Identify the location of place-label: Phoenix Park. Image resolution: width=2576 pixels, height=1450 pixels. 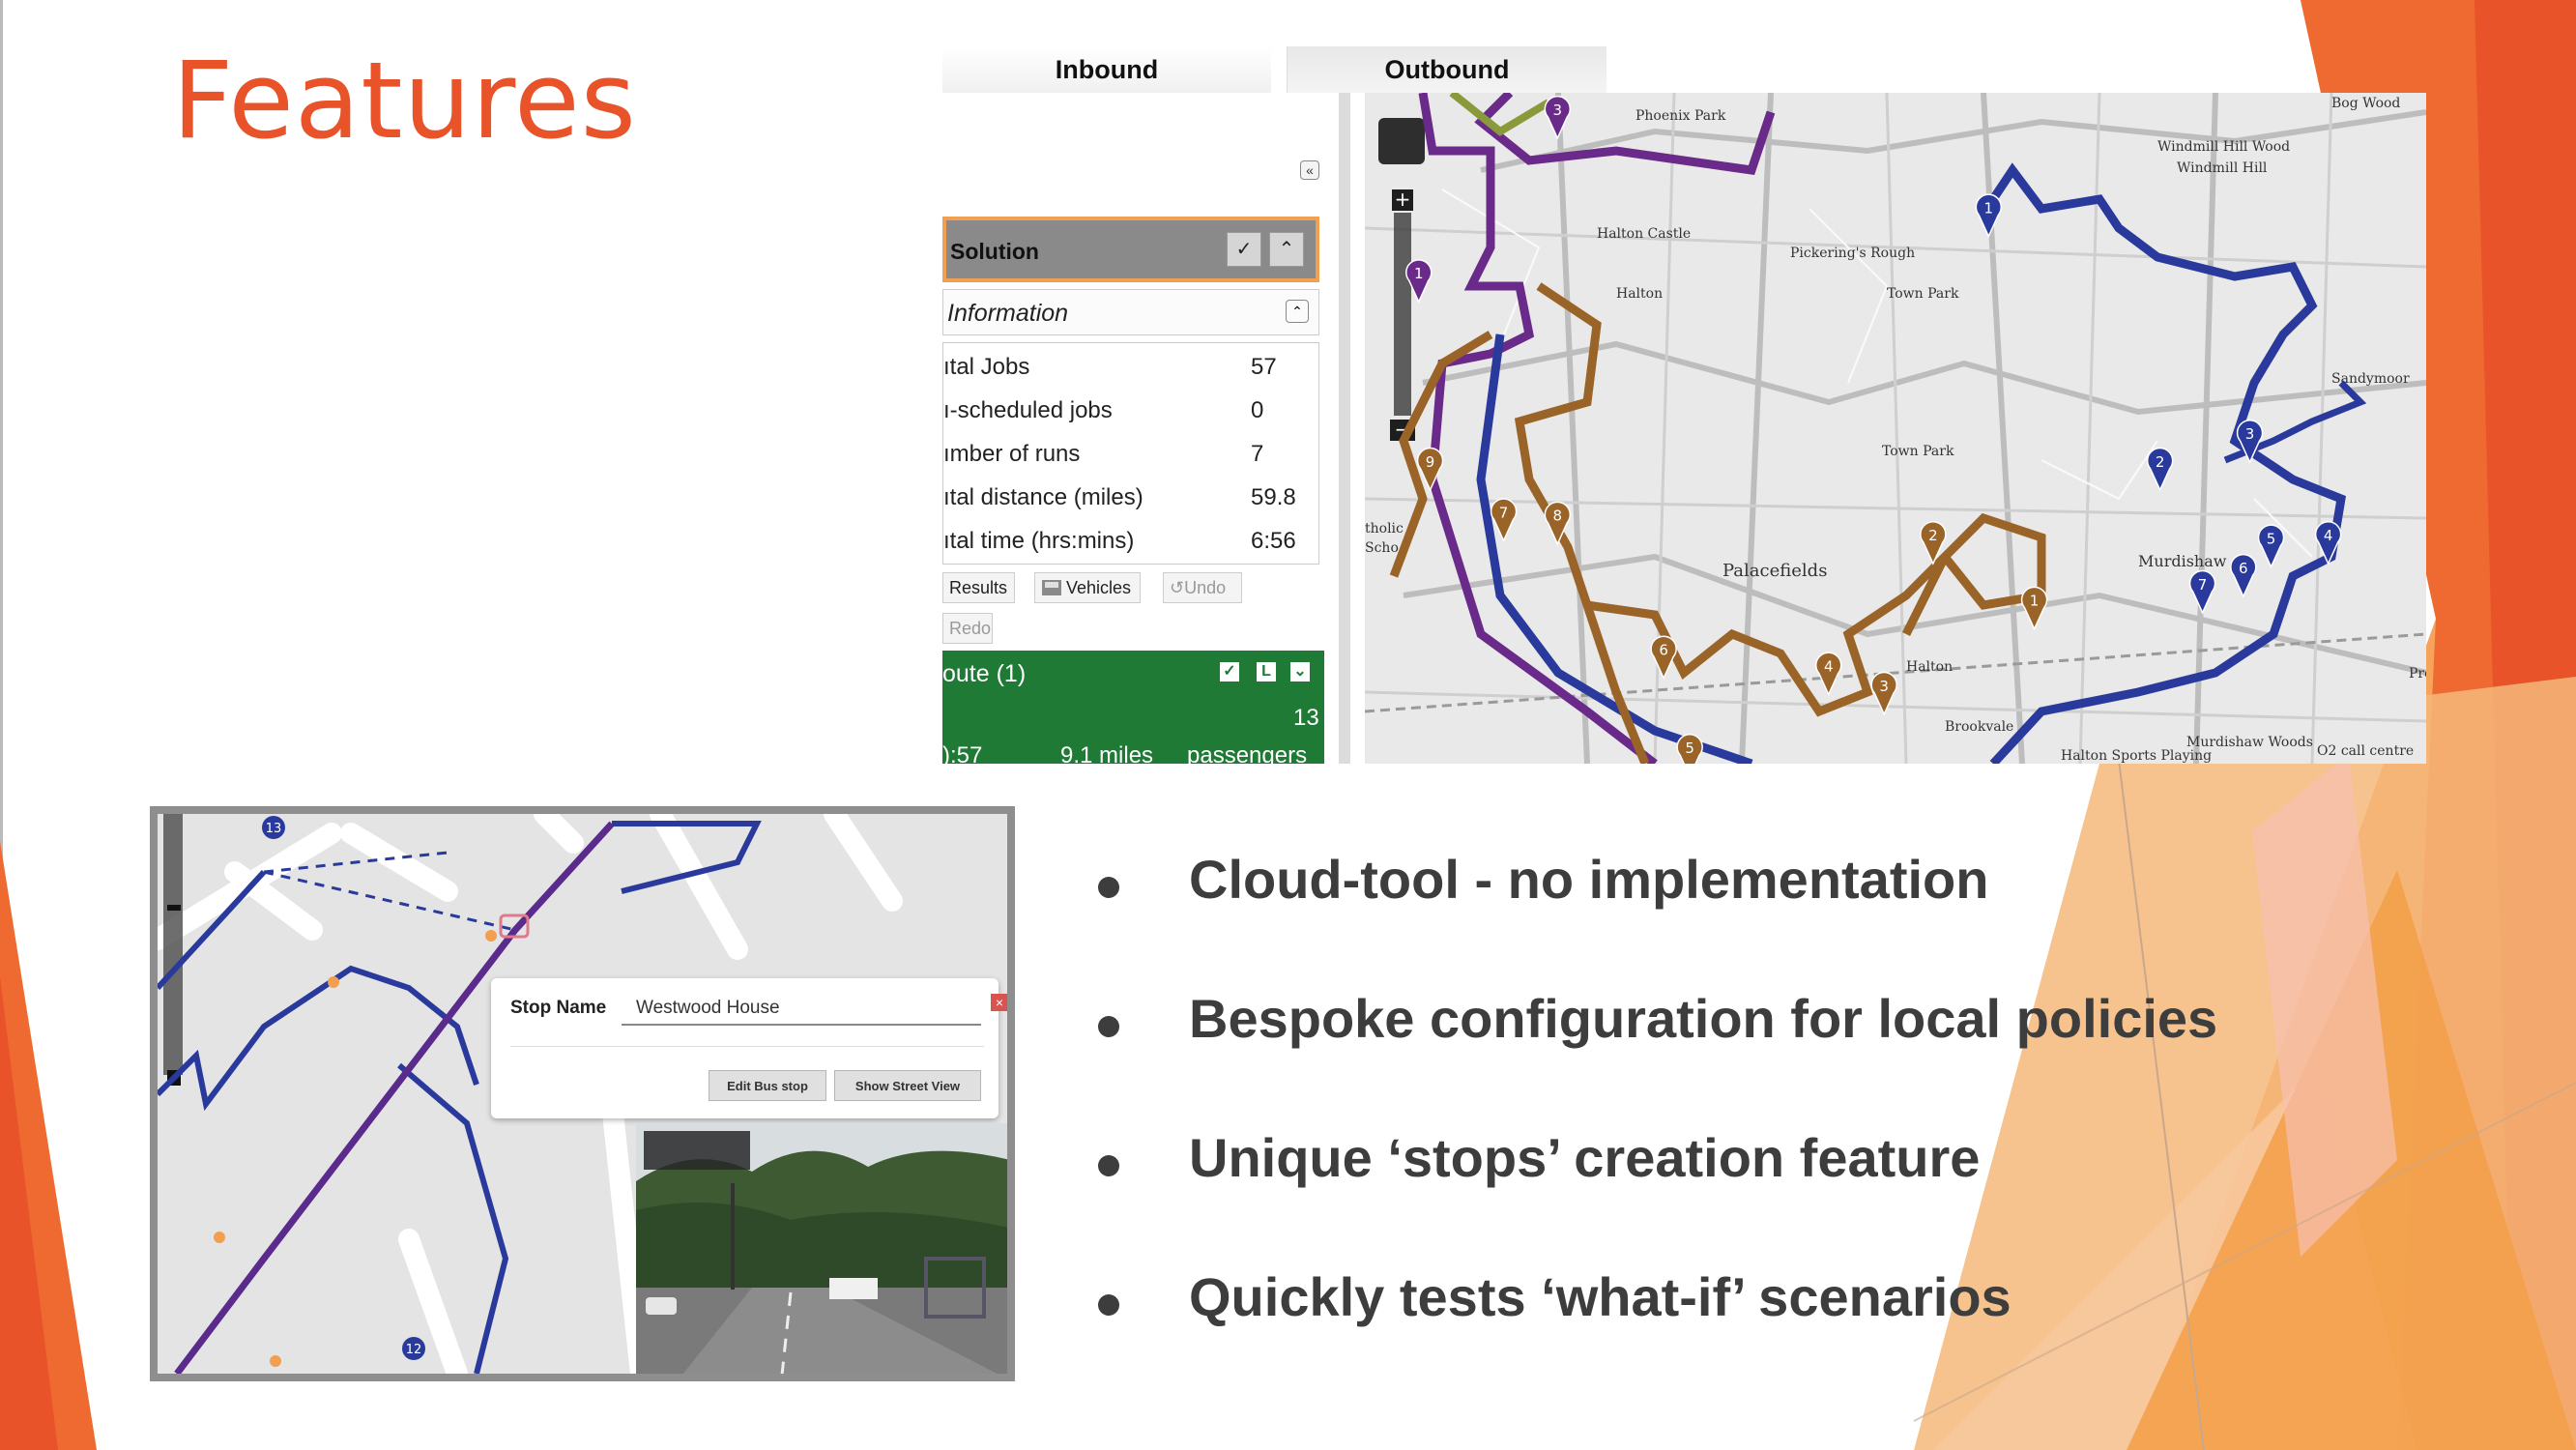
(1680, 116).